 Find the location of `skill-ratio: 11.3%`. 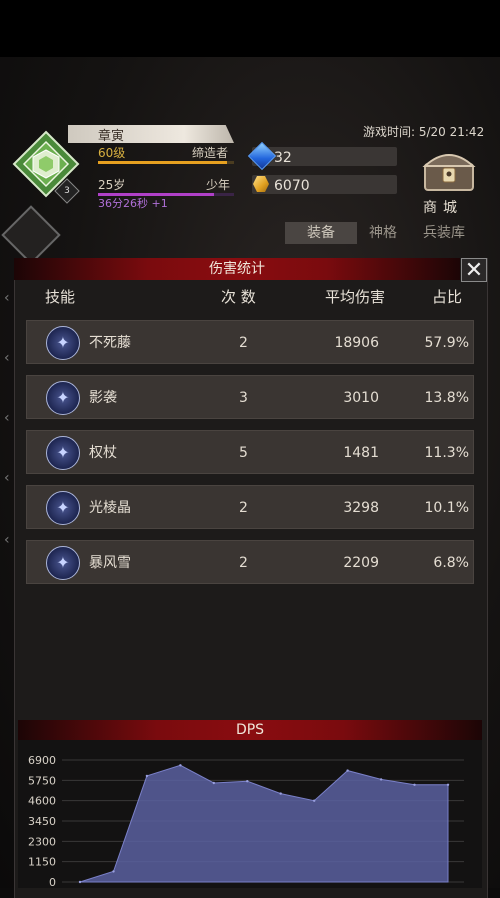

skill-ratio: 11.3% is located at coordinates (446, 453).